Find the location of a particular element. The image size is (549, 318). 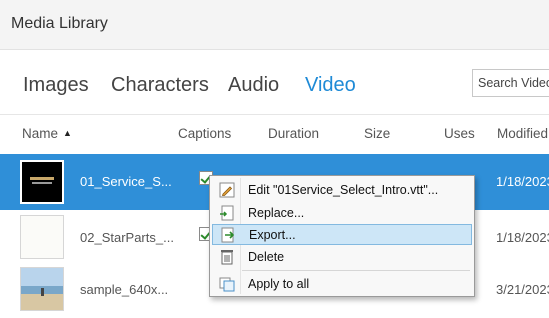

apply-all-icon is located at coordinates (227, 284).